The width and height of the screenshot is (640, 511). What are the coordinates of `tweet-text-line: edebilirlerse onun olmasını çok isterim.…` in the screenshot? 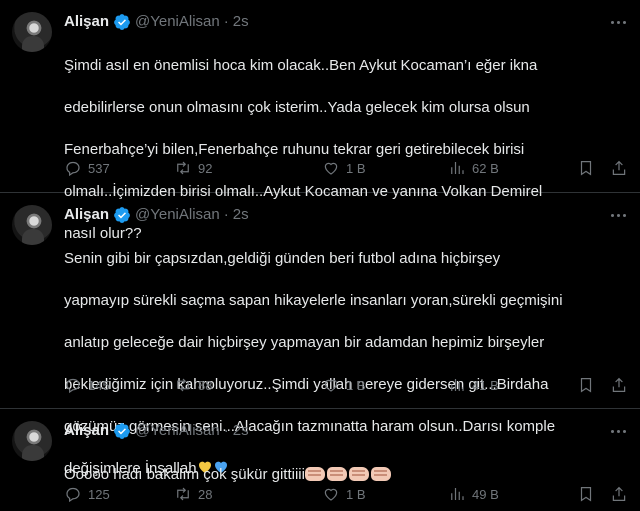 It's located at (297, 107).